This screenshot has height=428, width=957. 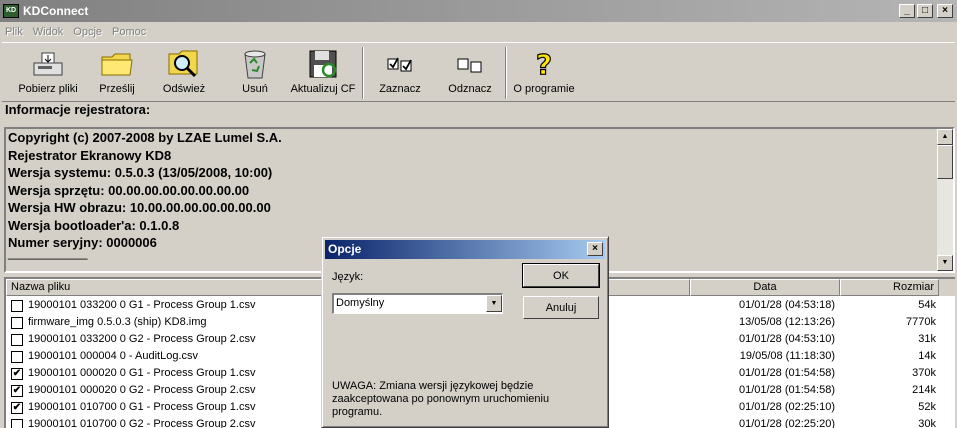 I want to click on menu-widok: Widok, so click(x=48, y=32).